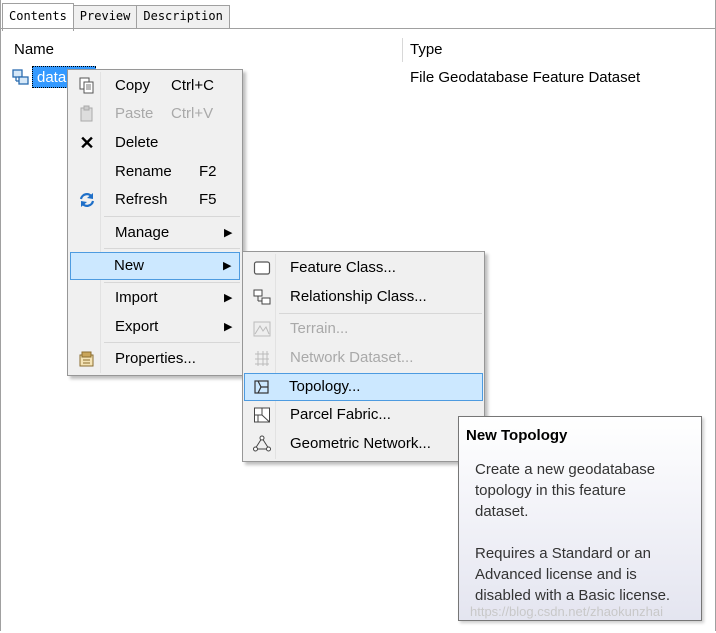  I want to click on feature-class-icon, so click(262, 268).